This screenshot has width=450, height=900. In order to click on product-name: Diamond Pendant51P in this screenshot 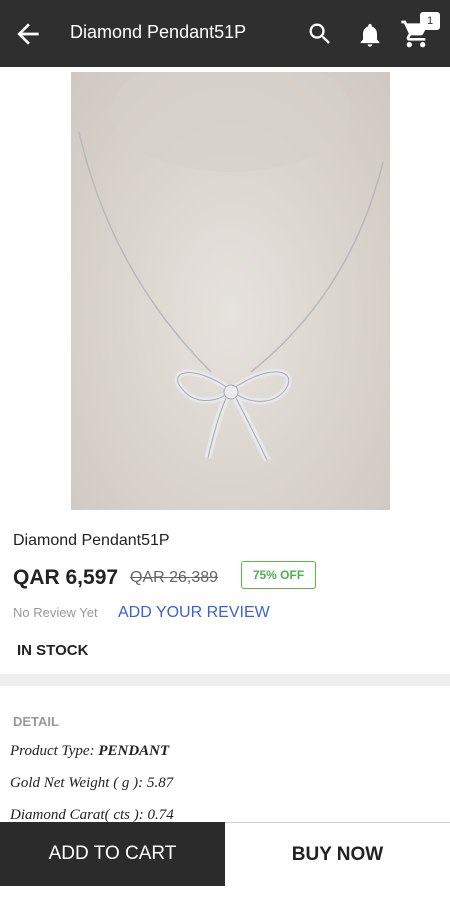, I will do `click(91, 540)`.